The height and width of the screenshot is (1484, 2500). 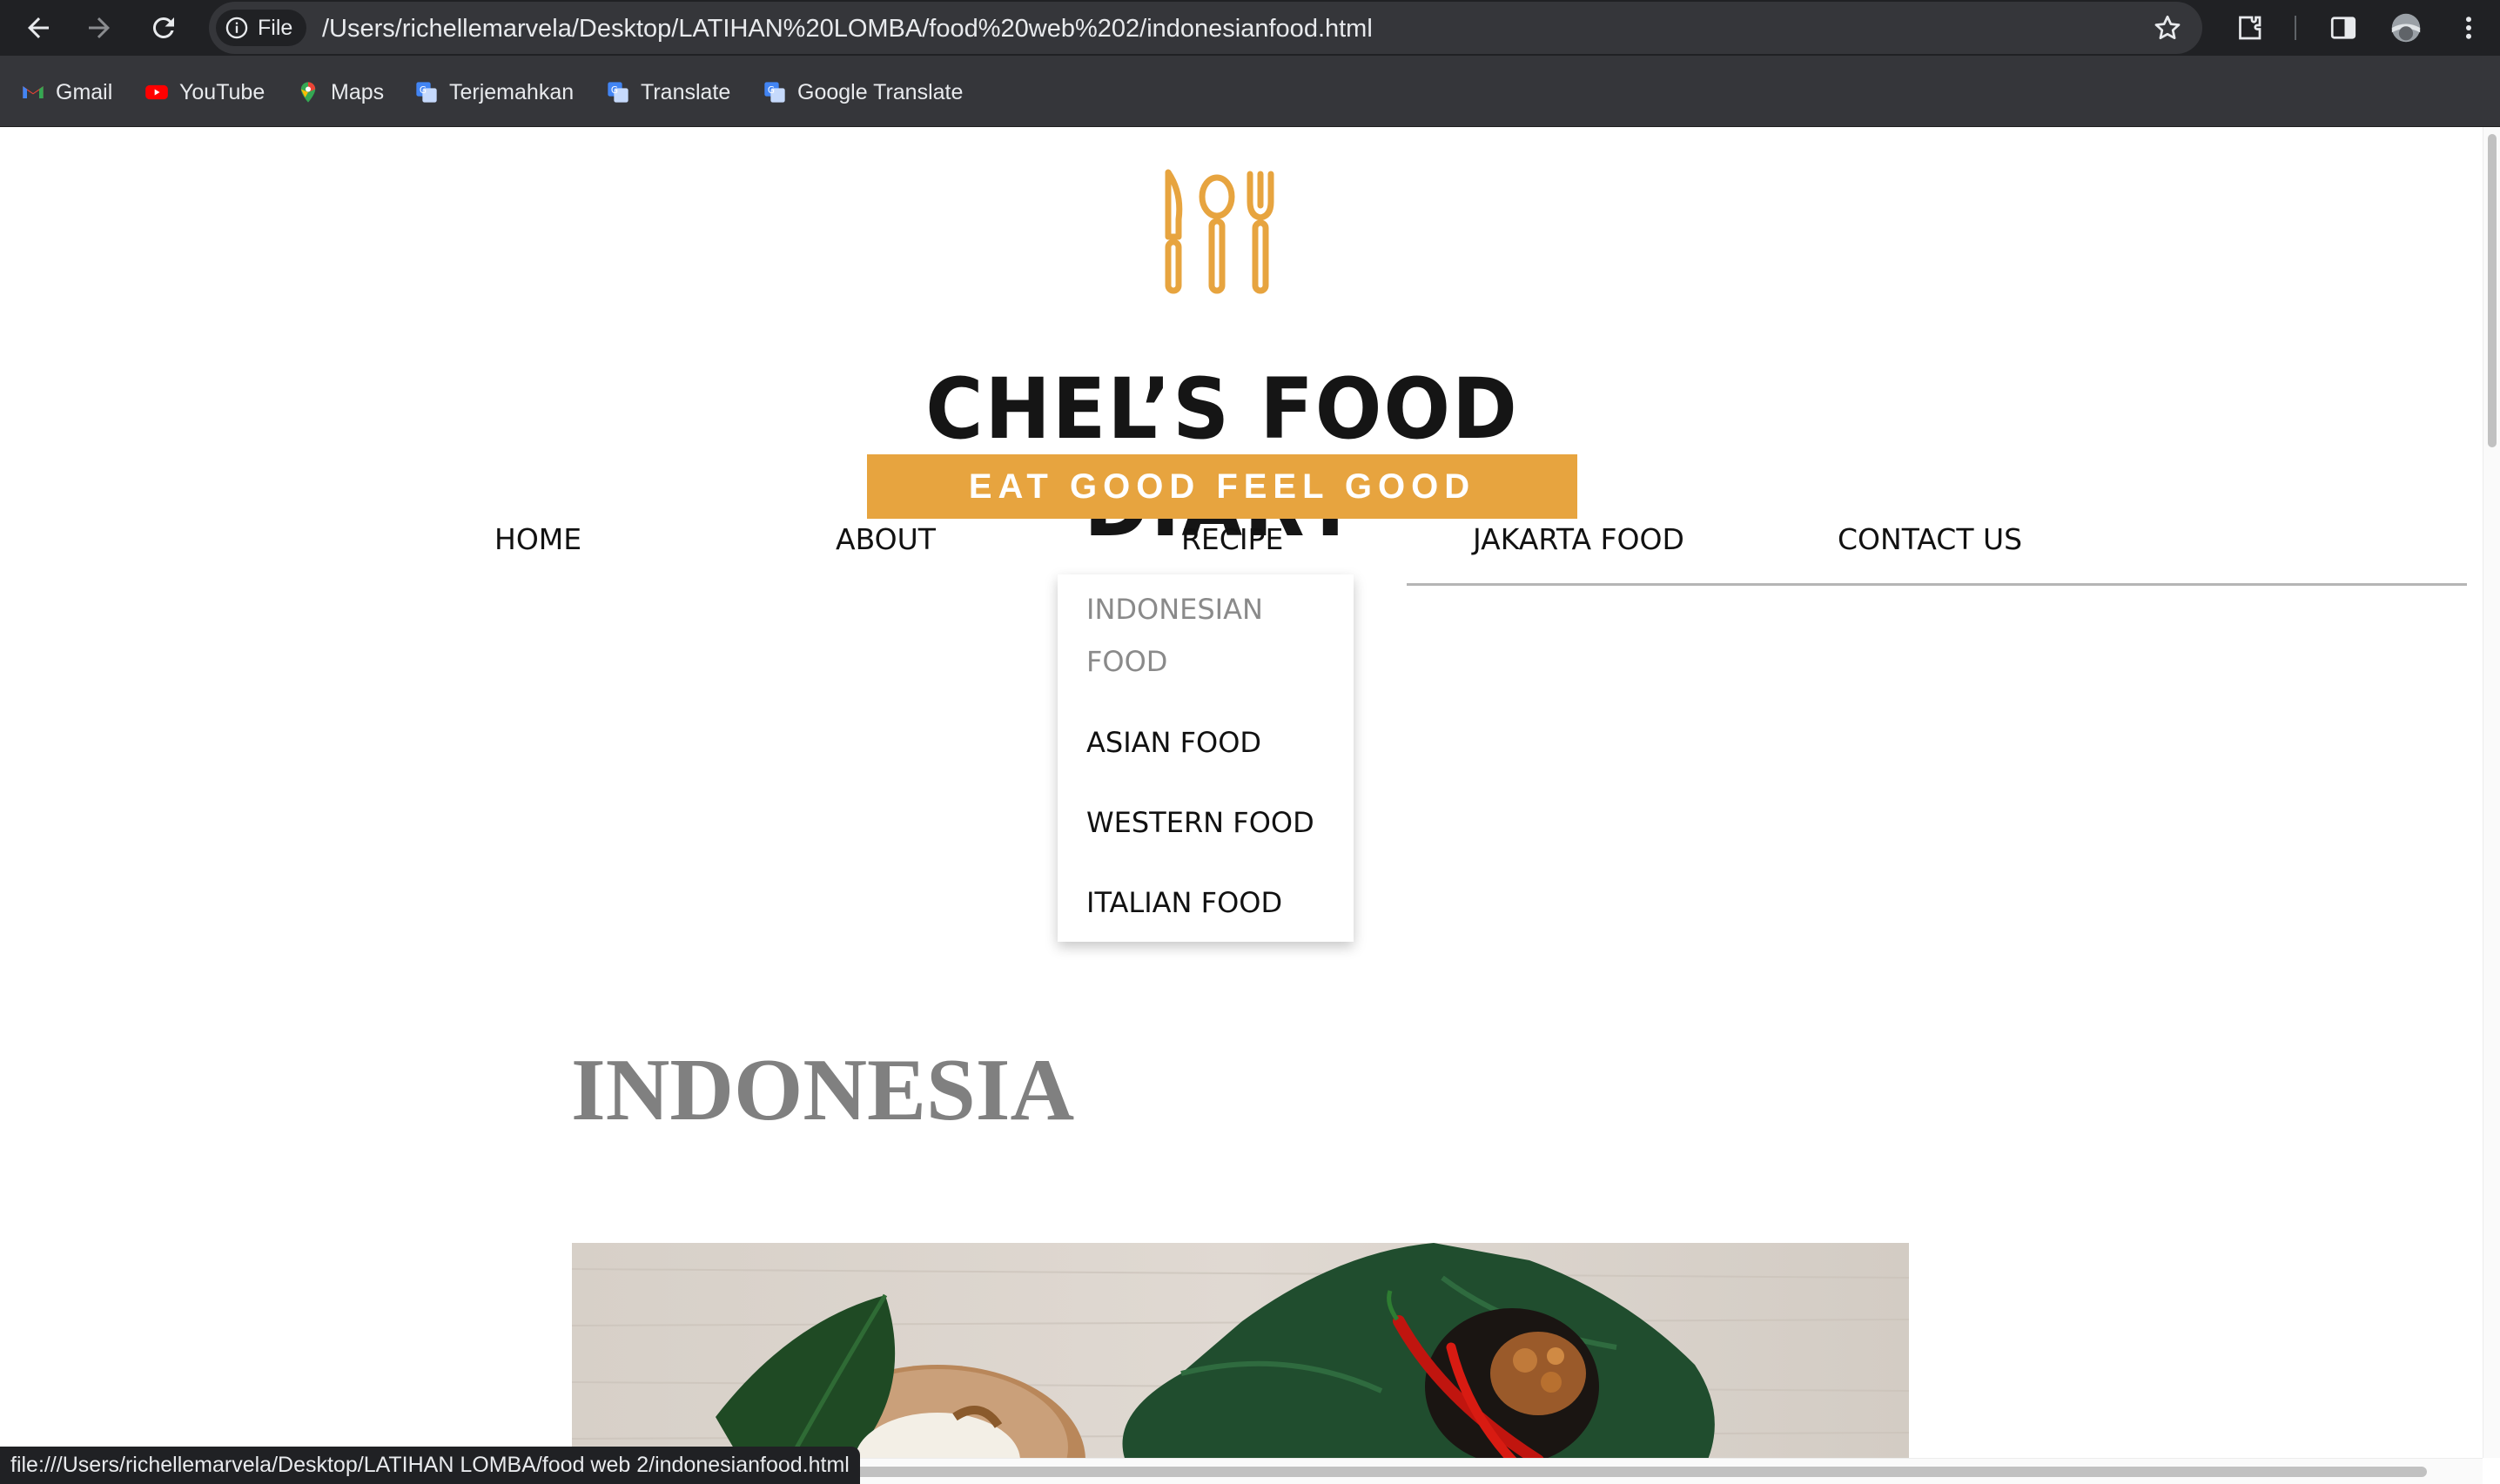 I want to click on nav-about: ABOUT, so click(x=886, y=539).